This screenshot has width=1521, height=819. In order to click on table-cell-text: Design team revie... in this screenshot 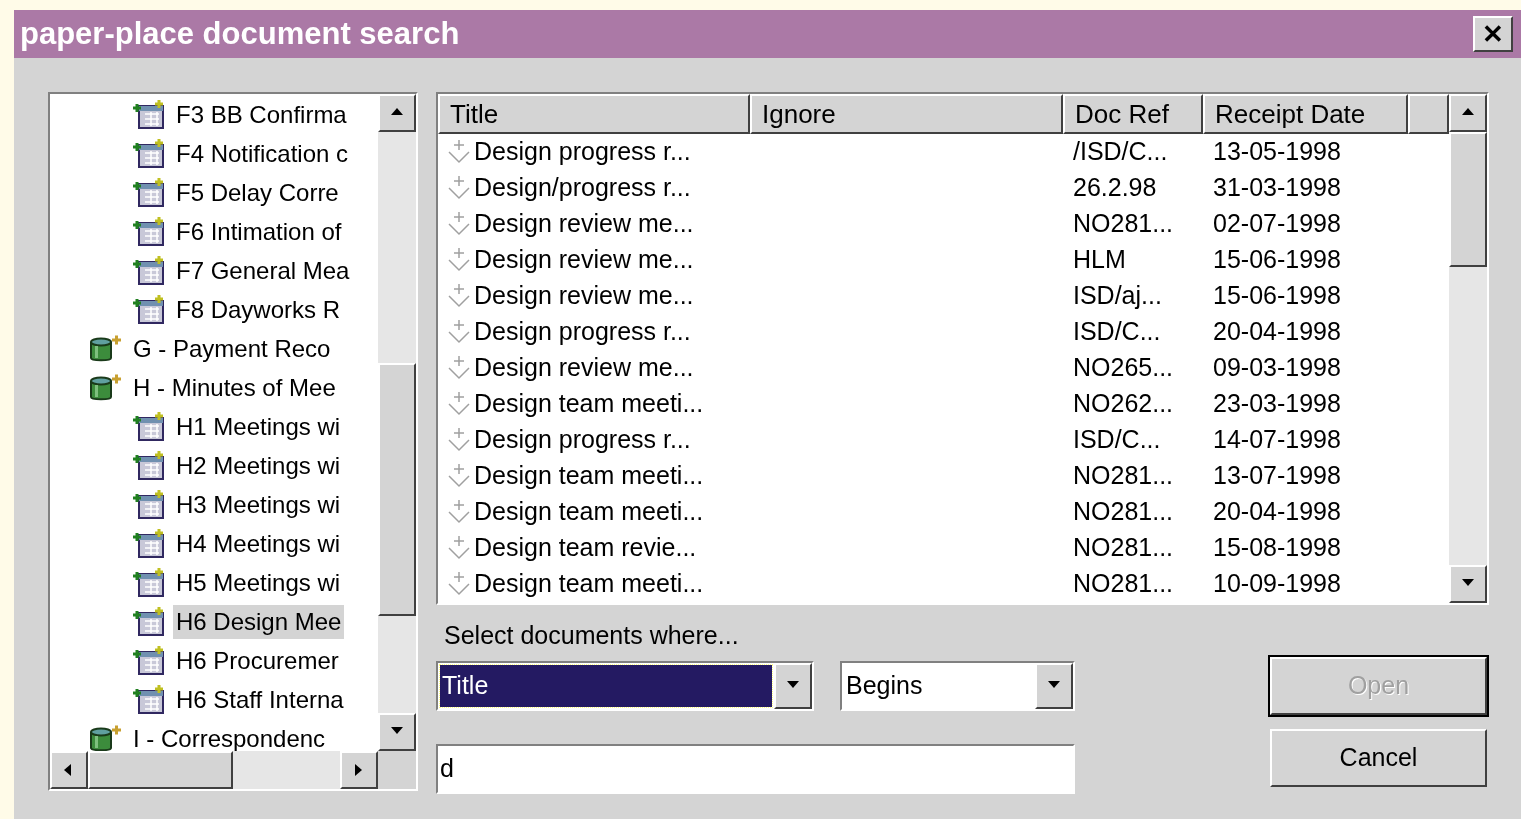, I will do `click(585, 548)`.